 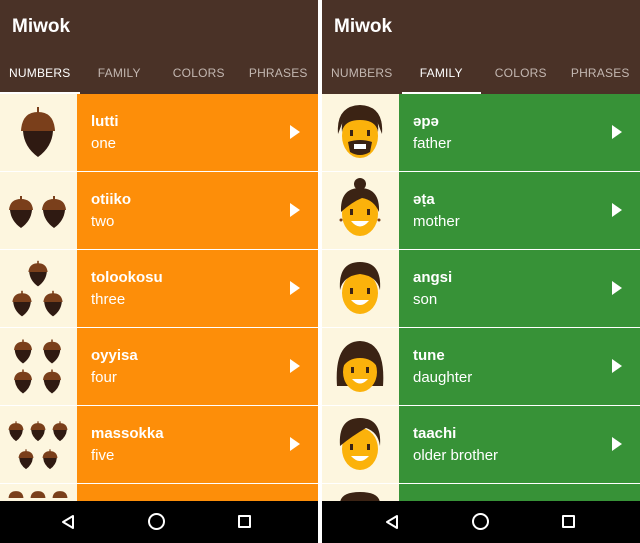 I want to click on english-translation: two, so click(x=103, y=221).